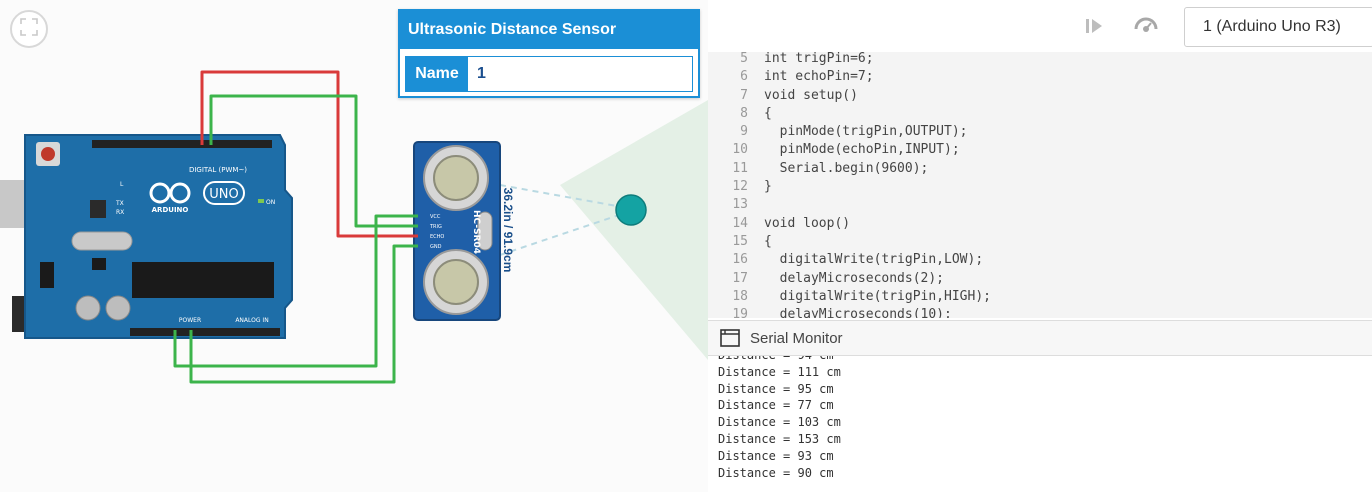  I want to click on name-field-label: Name, so click(437, 74).